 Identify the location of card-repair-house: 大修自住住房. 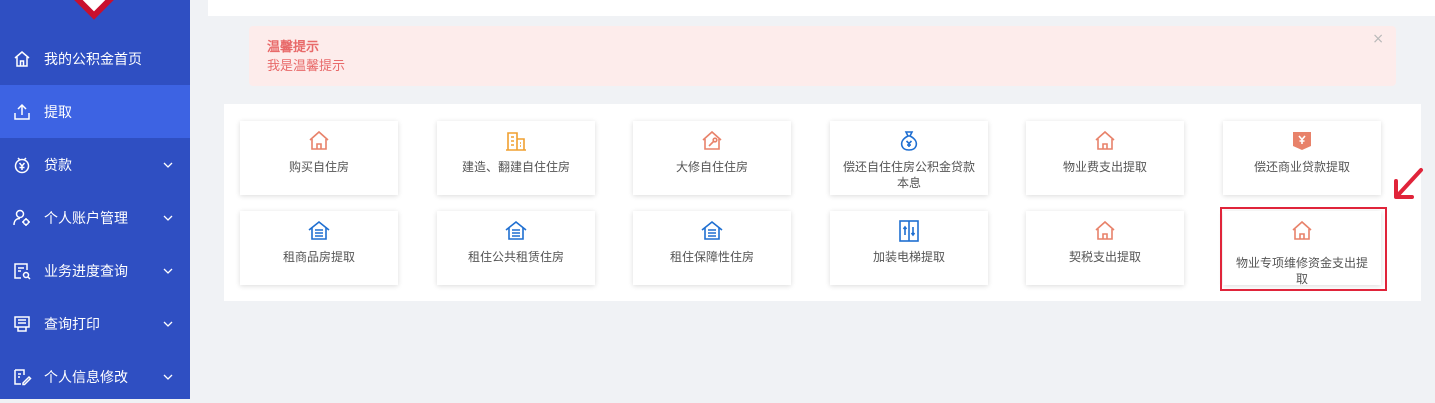
(712, 158).